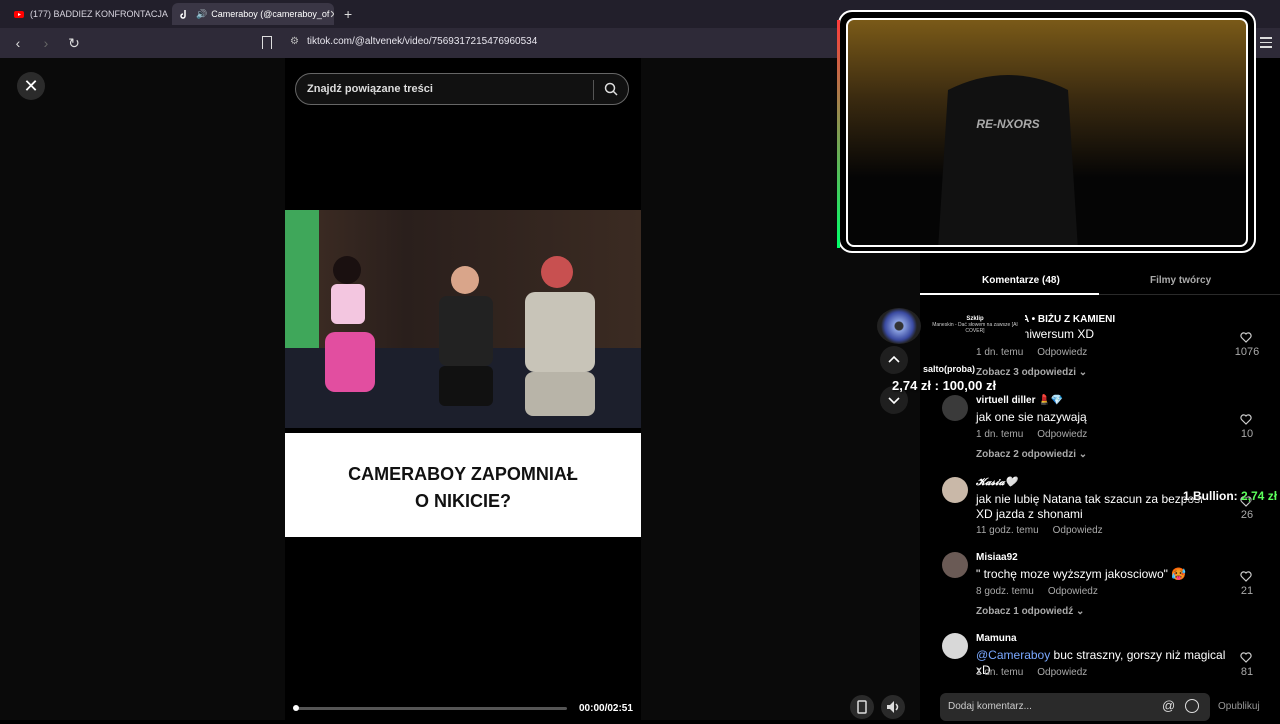  What do you see at coordinates (270, 14) in the screenshot?
I see `tab-title: Cameraboy (@cameraboy_of` at bounding box center [270, 14].